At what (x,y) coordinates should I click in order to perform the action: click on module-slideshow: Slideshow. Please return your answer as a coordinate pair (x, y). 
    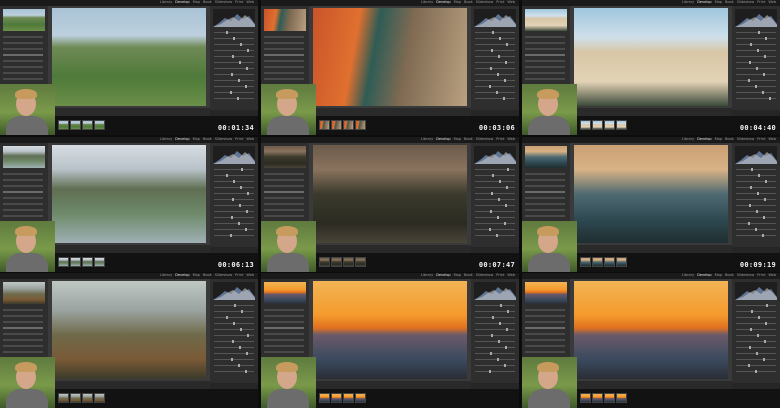
    Looking at the image, I should click on (746, 275).